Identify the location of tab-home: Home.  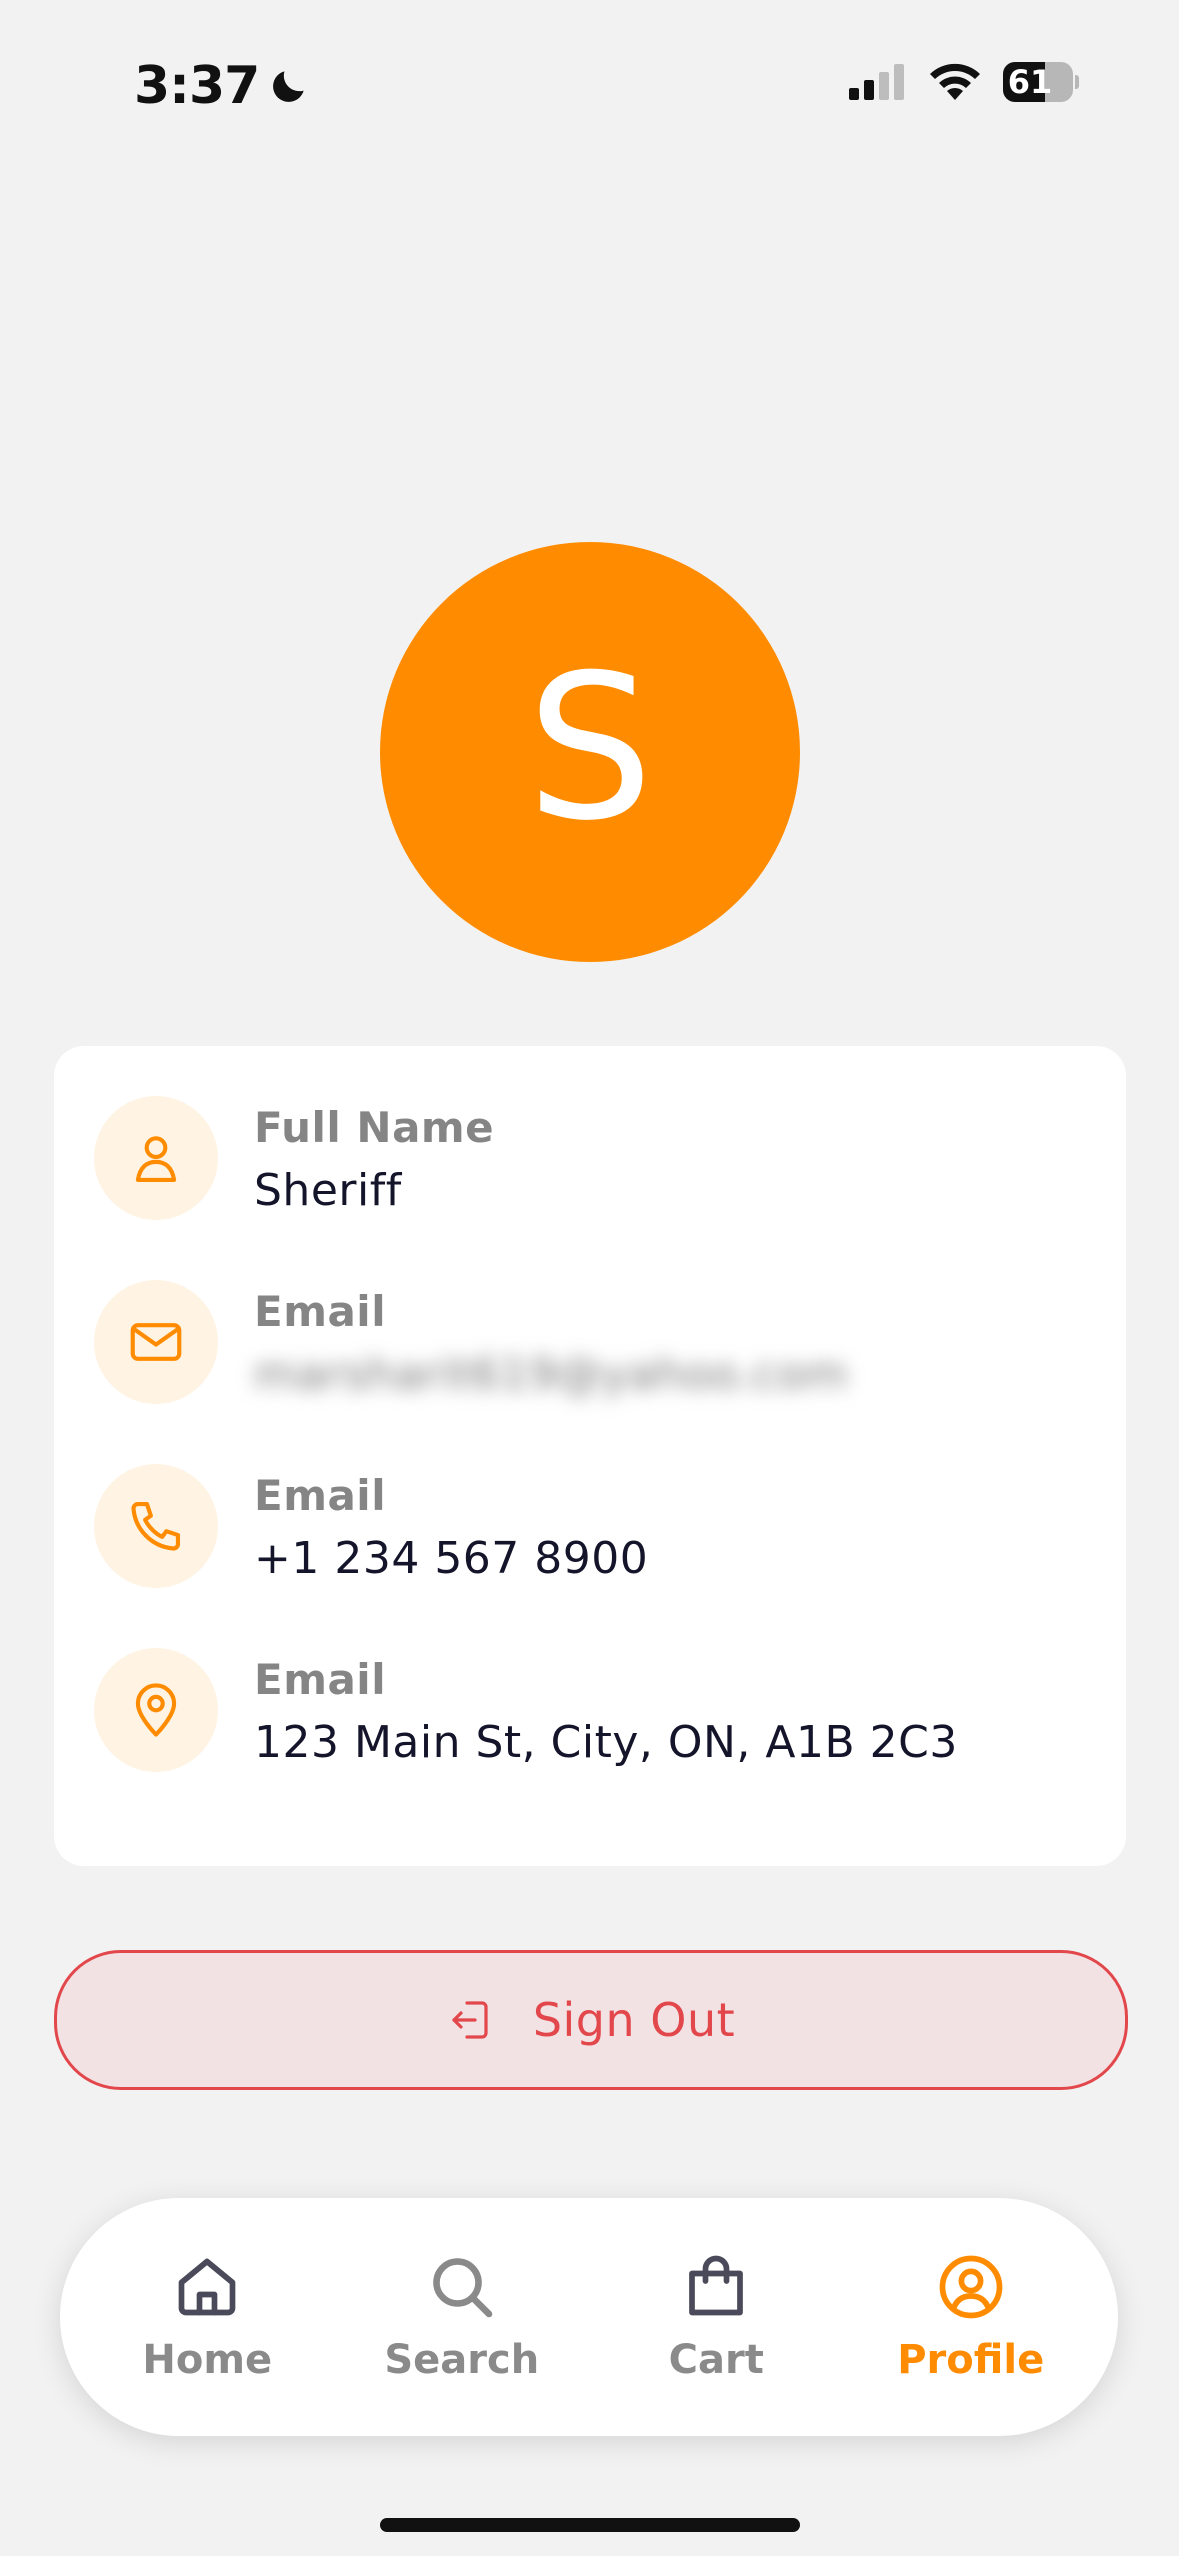
(207, 2317).